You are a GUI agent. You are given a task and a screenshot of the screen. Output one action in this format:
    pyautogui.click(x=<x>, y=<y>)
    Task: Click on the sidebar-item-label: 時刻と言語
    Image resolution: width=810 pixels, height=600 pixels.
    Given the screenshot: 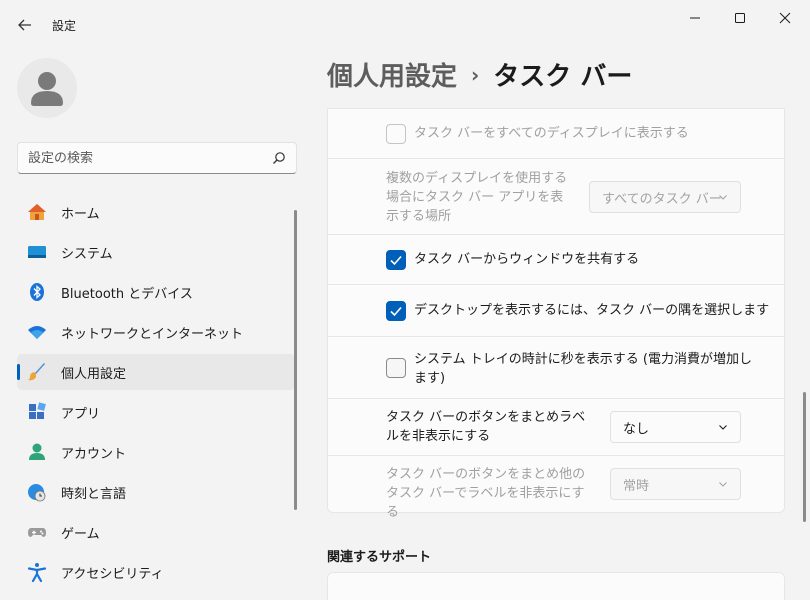 What is the action you would take?
    pyautogui.click(x=94, y=494)
    